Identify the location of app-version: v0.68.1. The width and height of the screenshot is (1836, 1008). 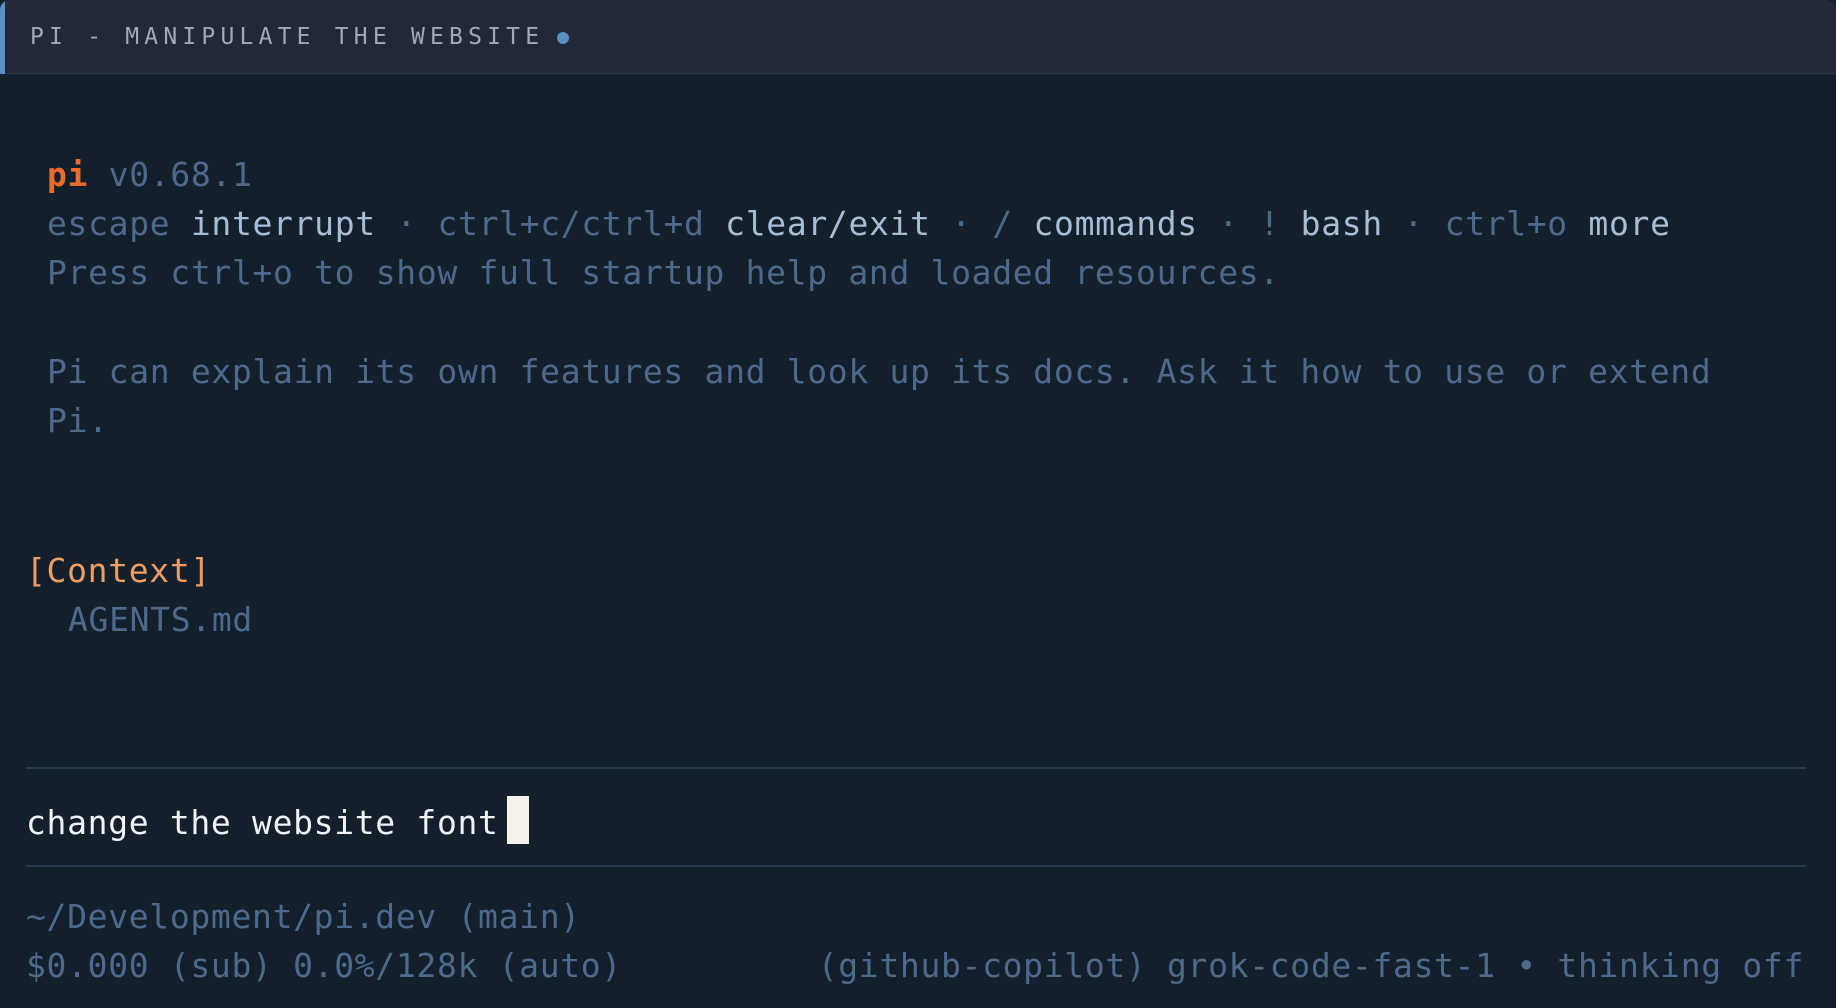
(180, 174).